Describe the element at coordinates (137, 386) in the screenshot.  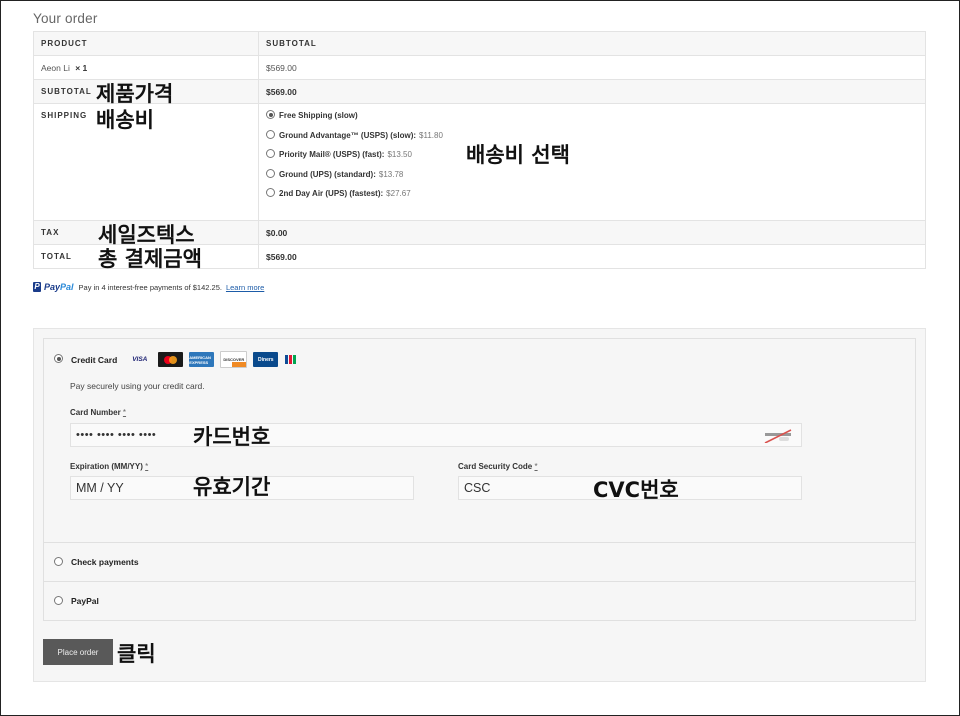
I see `credit-card-description: Pay securely using your credit card.` at that location.